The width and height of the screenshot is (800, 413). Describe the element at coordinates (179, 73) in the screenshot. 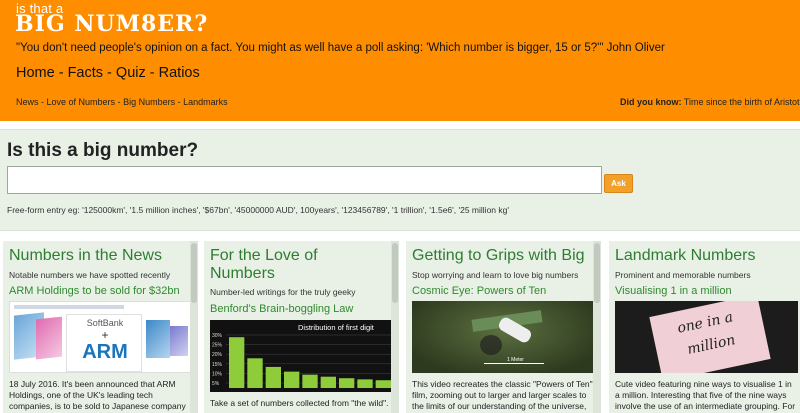

I see `nav-ratios: Ratios` at that location.